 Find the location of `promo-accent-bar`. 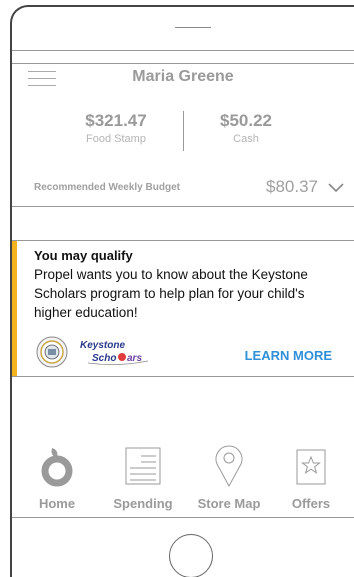

promo-accent-bar is located at coordinates (14, 308).